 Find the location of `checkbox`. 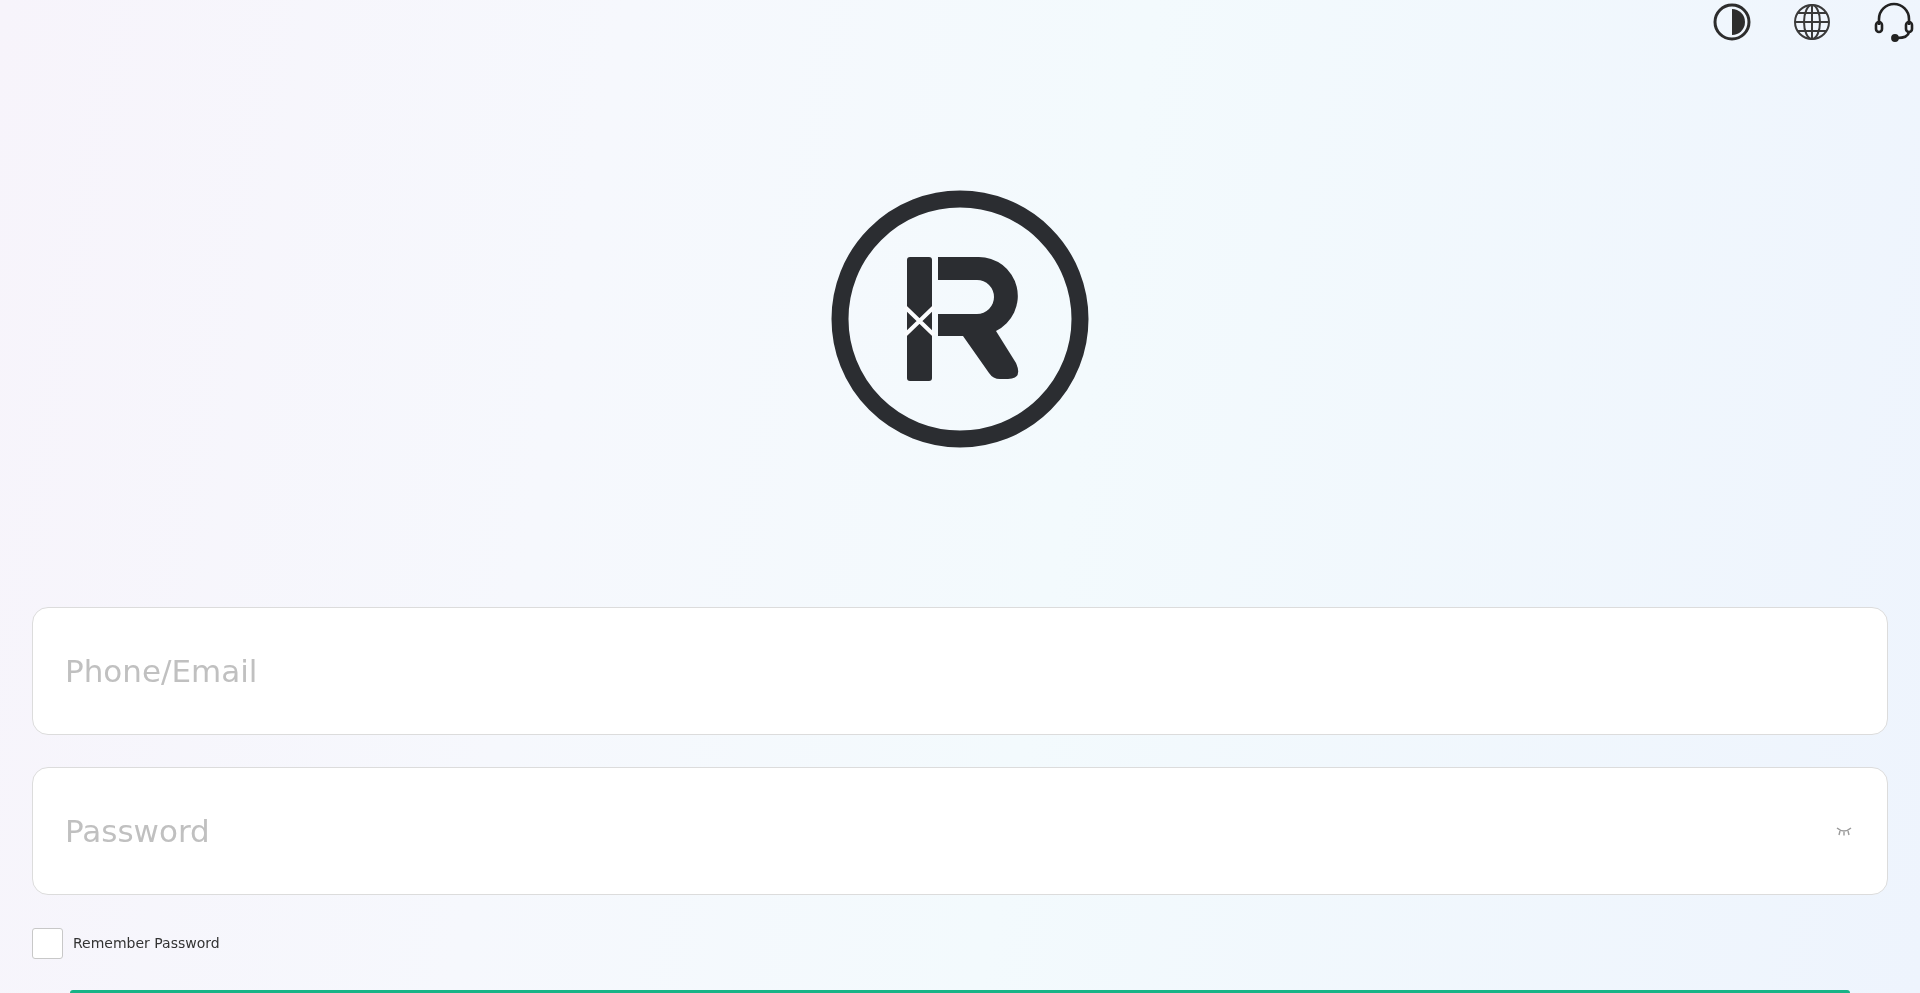

checkbox is located at coordinates (47, 943).